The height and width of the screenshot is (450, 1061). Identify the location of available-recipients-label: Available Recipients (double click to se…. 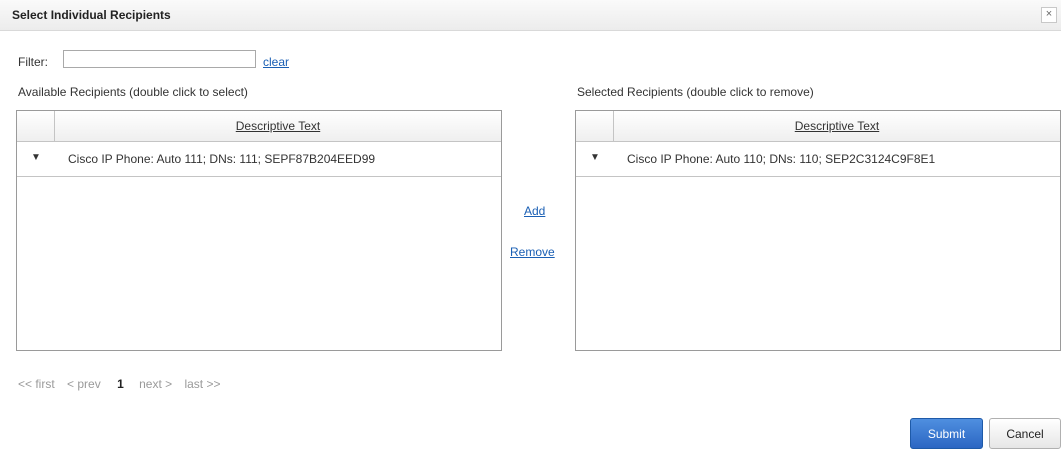
(133, 92).